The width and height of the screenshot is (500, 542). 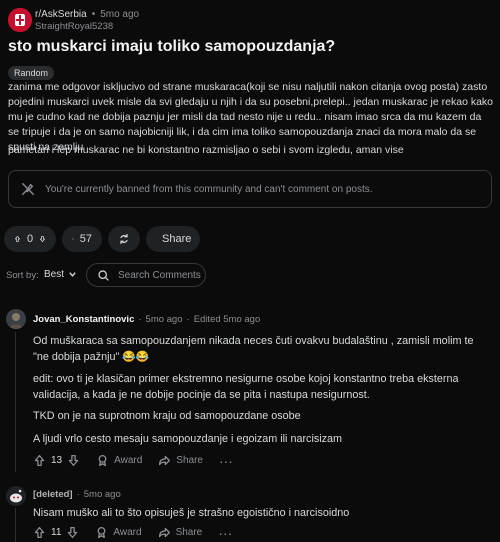 I want to click on post-flair: Random, so click(x=31, y=73).